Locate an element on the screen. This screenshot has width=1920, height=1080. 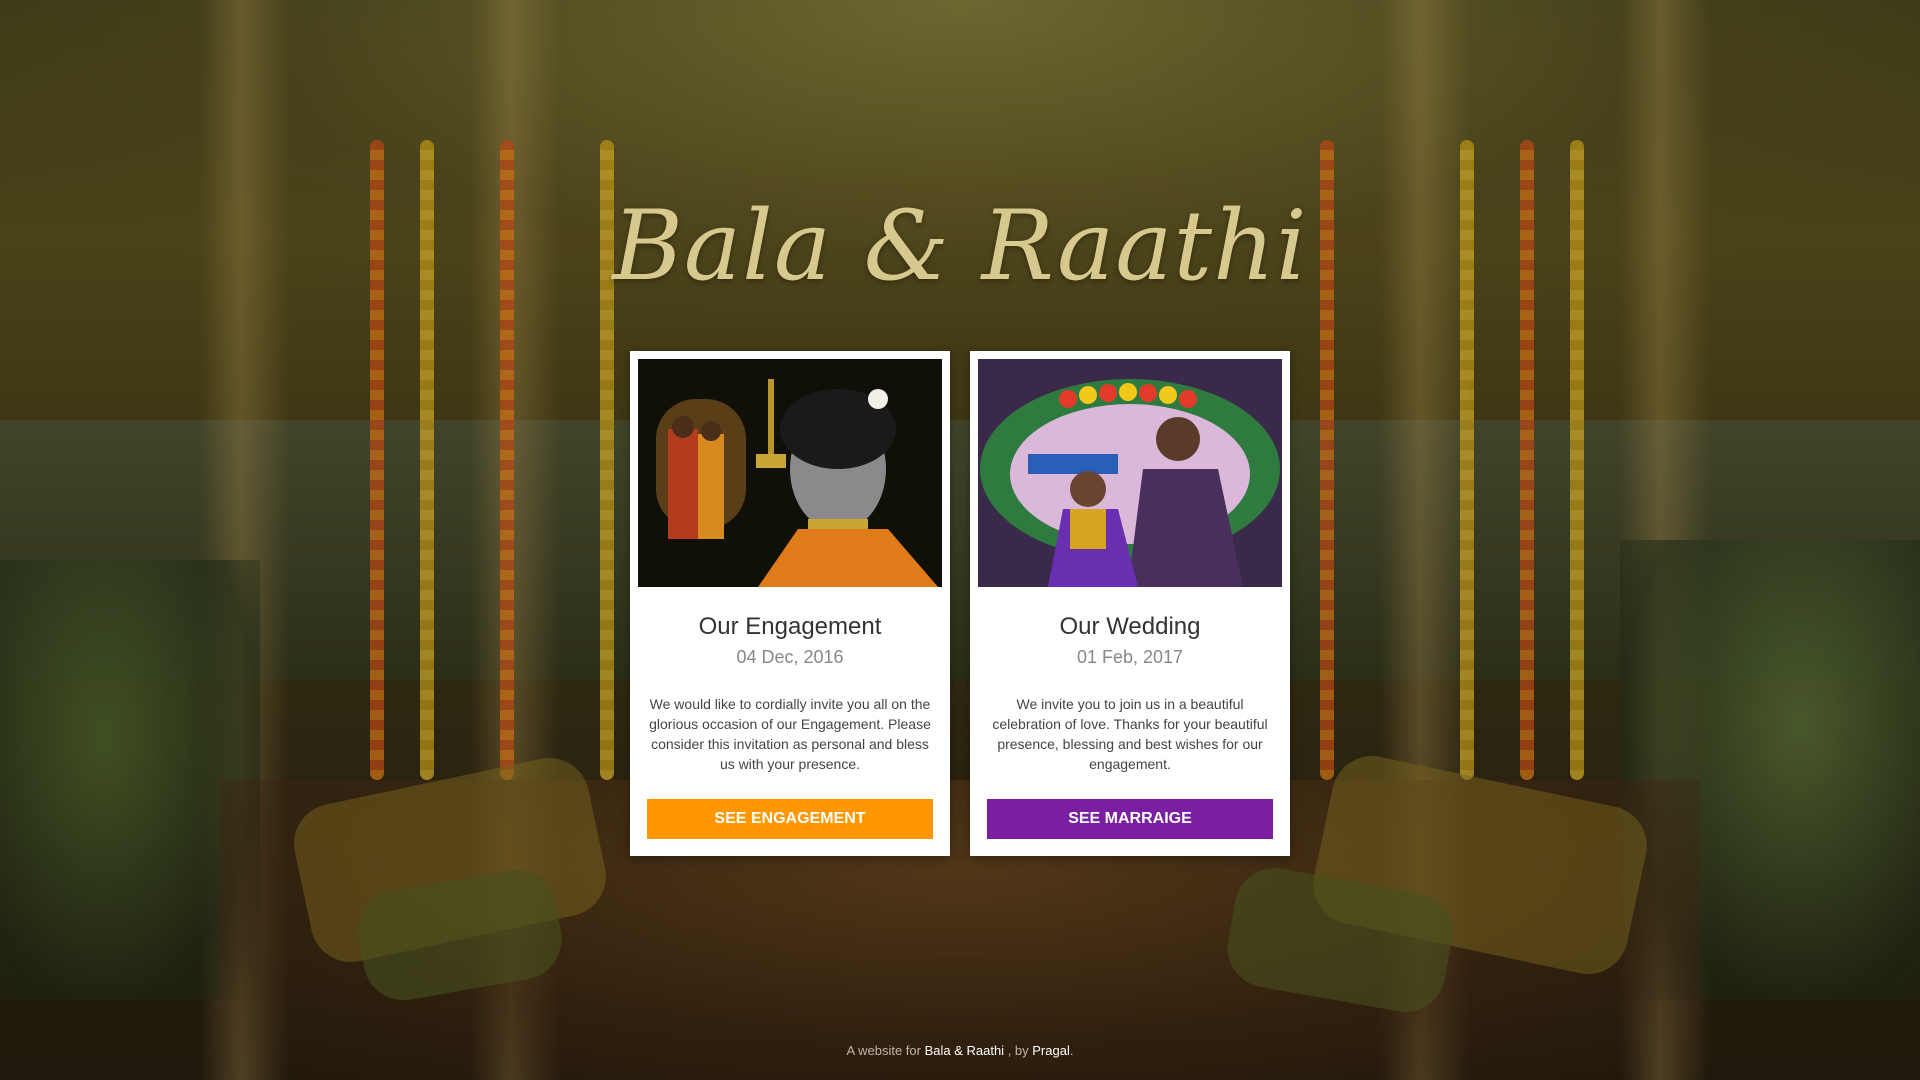
footer-suffix: . is located at coordinates (1071, 1050).